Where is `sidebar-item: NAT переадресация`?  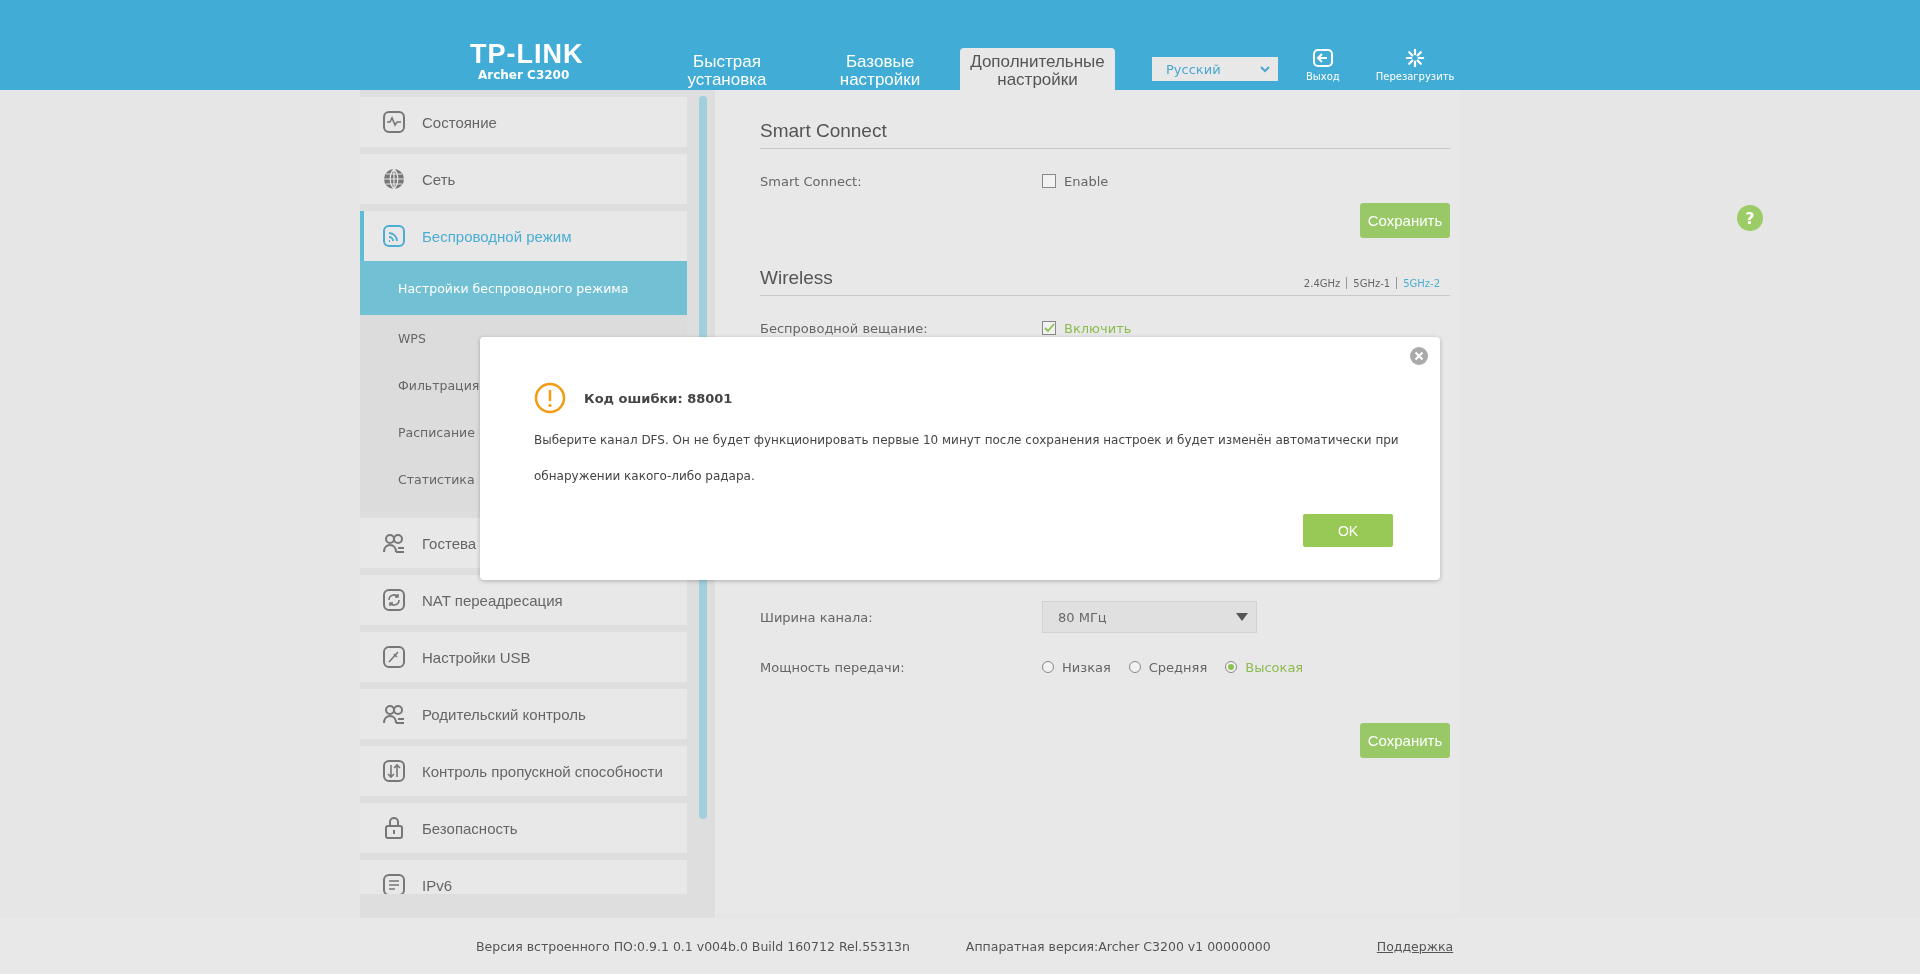 sidebar-item: NAT переадресация is located at coordinates (523, 600).